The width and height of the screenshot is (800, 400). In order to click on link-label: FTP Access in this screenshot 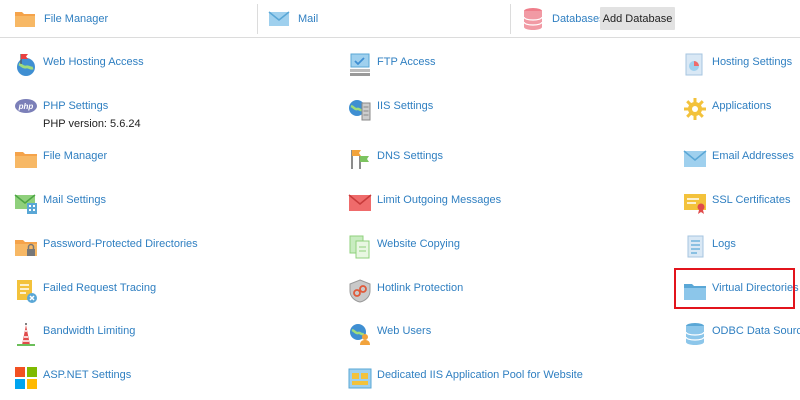, I will do `click(406, 62)`.